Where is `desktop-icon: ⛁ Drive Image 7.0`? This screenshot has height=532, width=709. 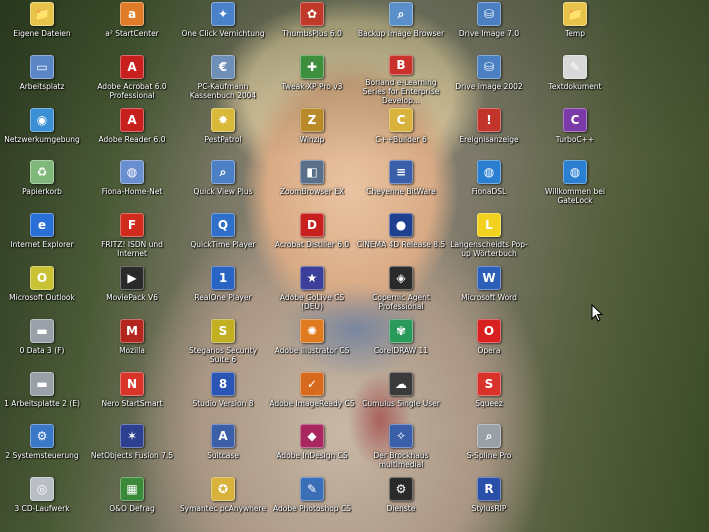
desktop-icon: ⛁ Drive Image 7.0 is located at coordinates (489, 26).